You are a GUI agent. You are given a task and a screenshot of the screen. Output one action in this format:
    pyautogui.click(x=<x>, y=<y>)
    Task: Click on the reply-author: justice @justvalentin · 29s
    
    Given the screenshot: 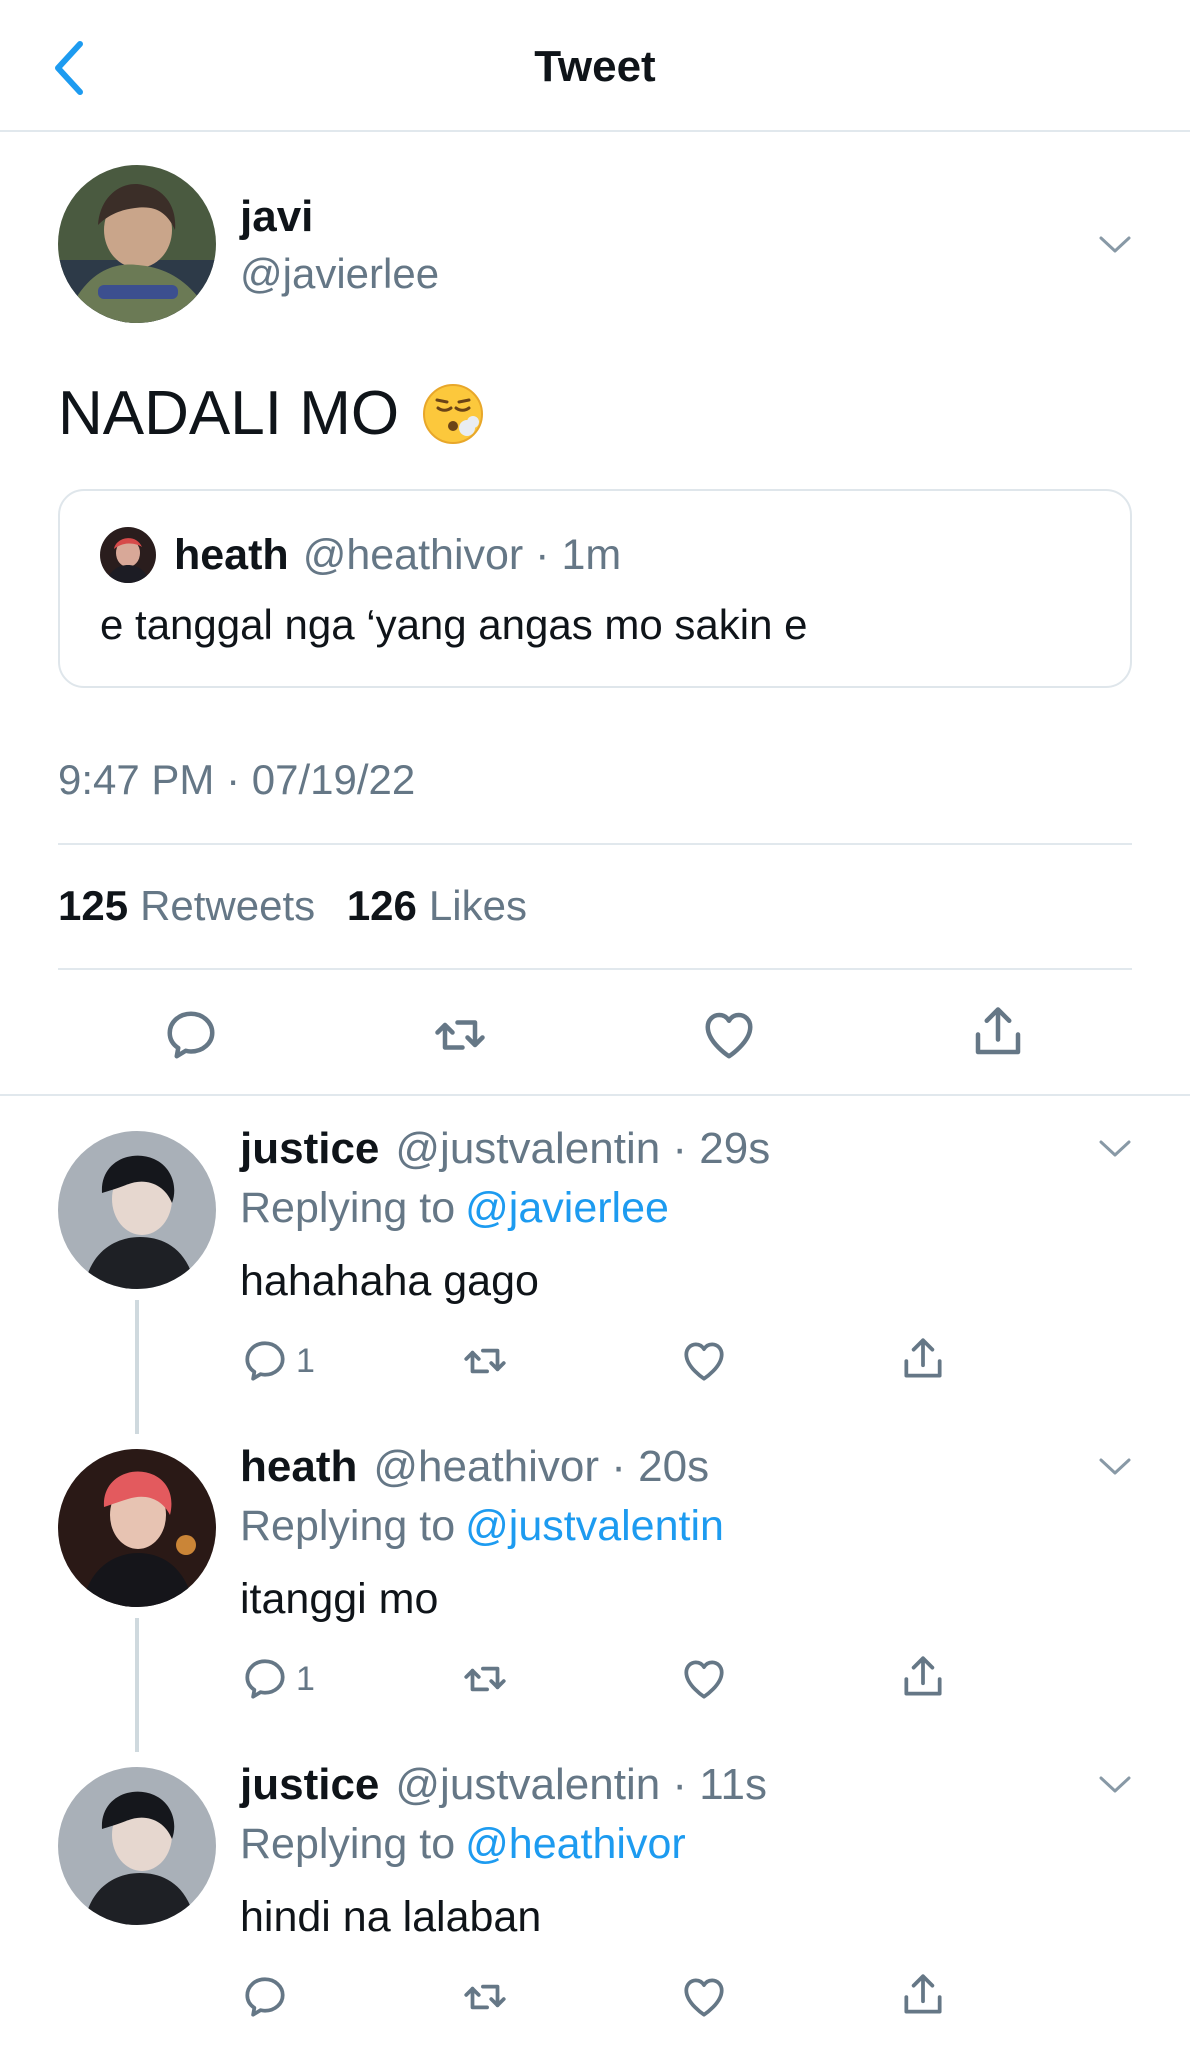 What is the action you would take?
    pyautogui.click(x=505, y=1149)
    